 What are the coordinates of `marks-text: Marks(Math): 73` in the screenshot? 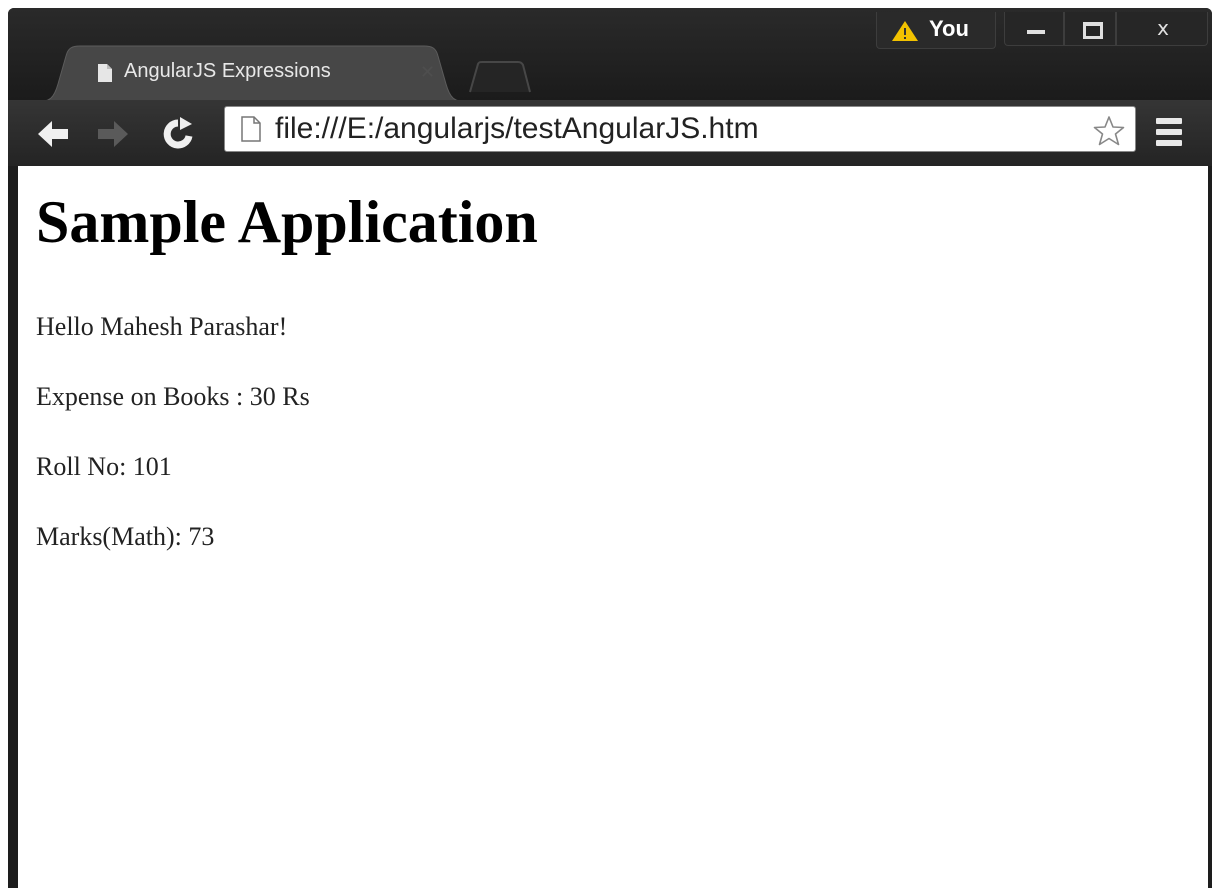 It's located at (125, 536).